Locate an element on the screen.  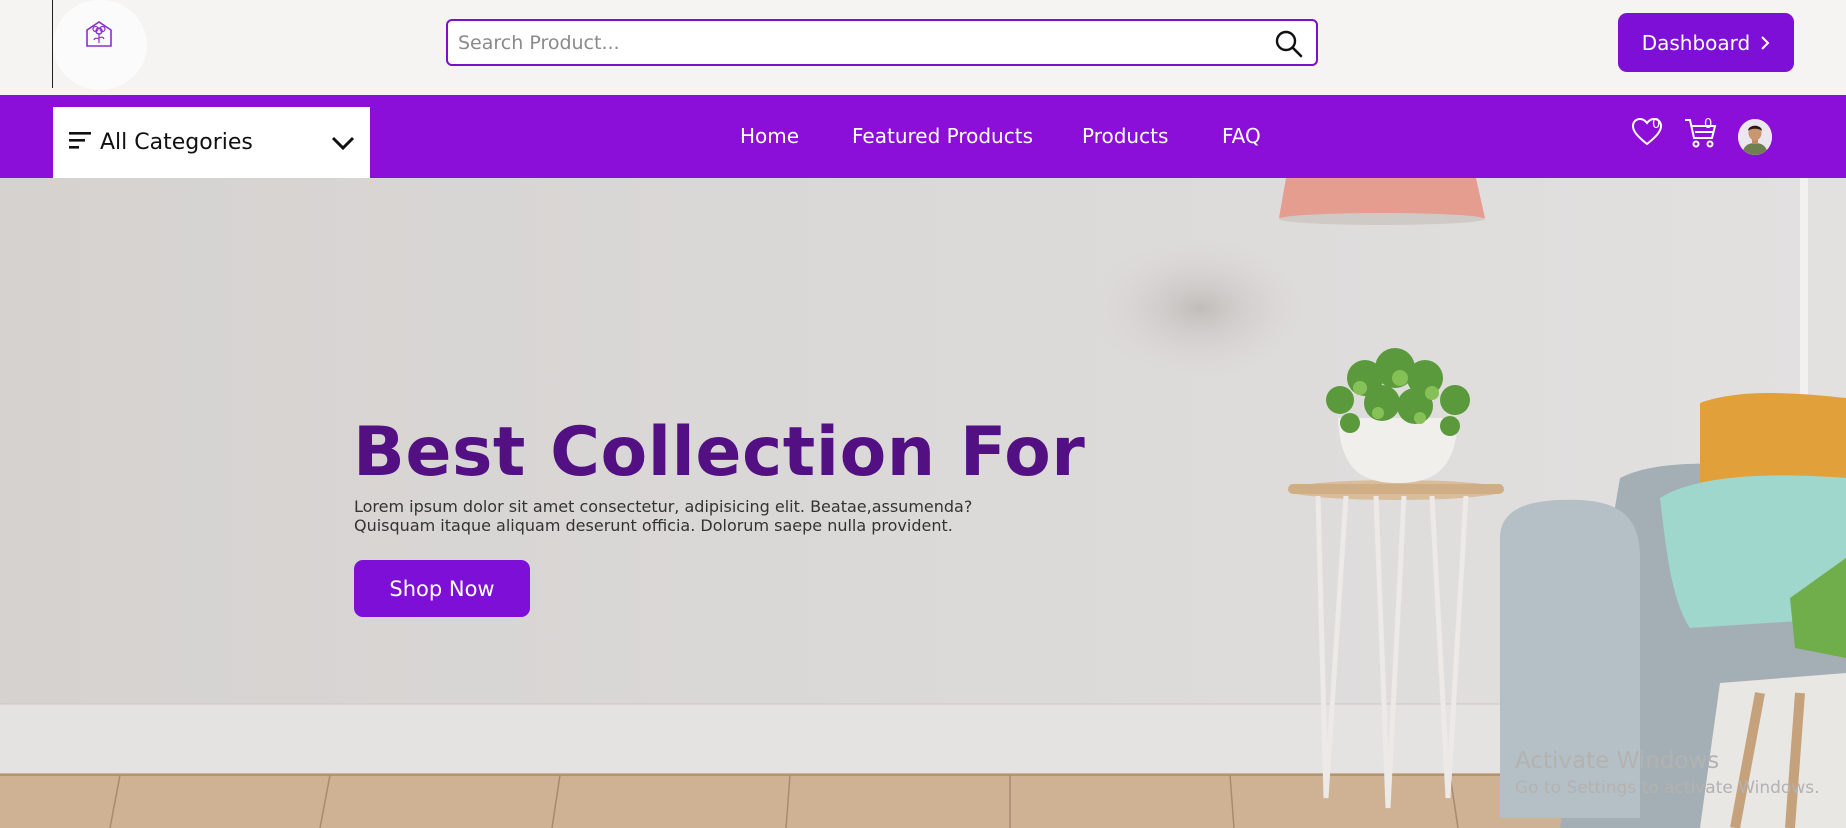
cart-icon is located at coordinates (1701, 133).